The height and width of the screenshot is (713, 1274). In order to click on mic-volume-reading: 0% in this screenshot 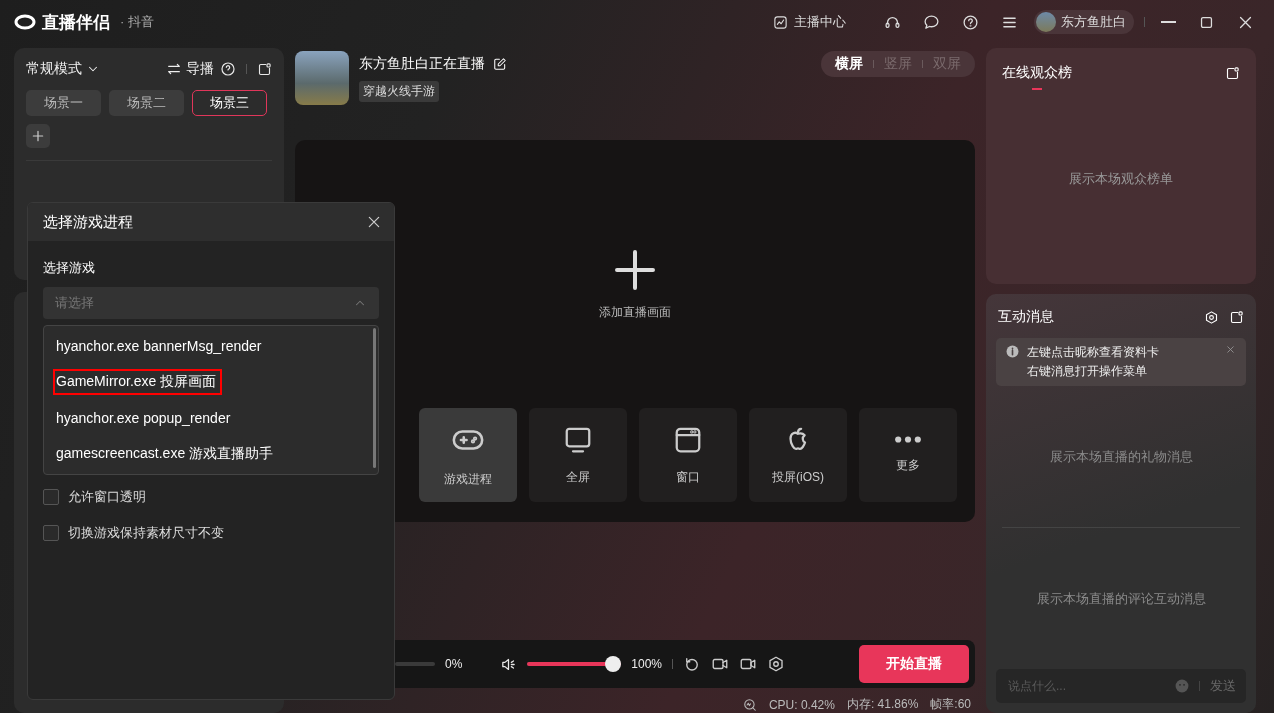, I will do `click(454, 664)`.